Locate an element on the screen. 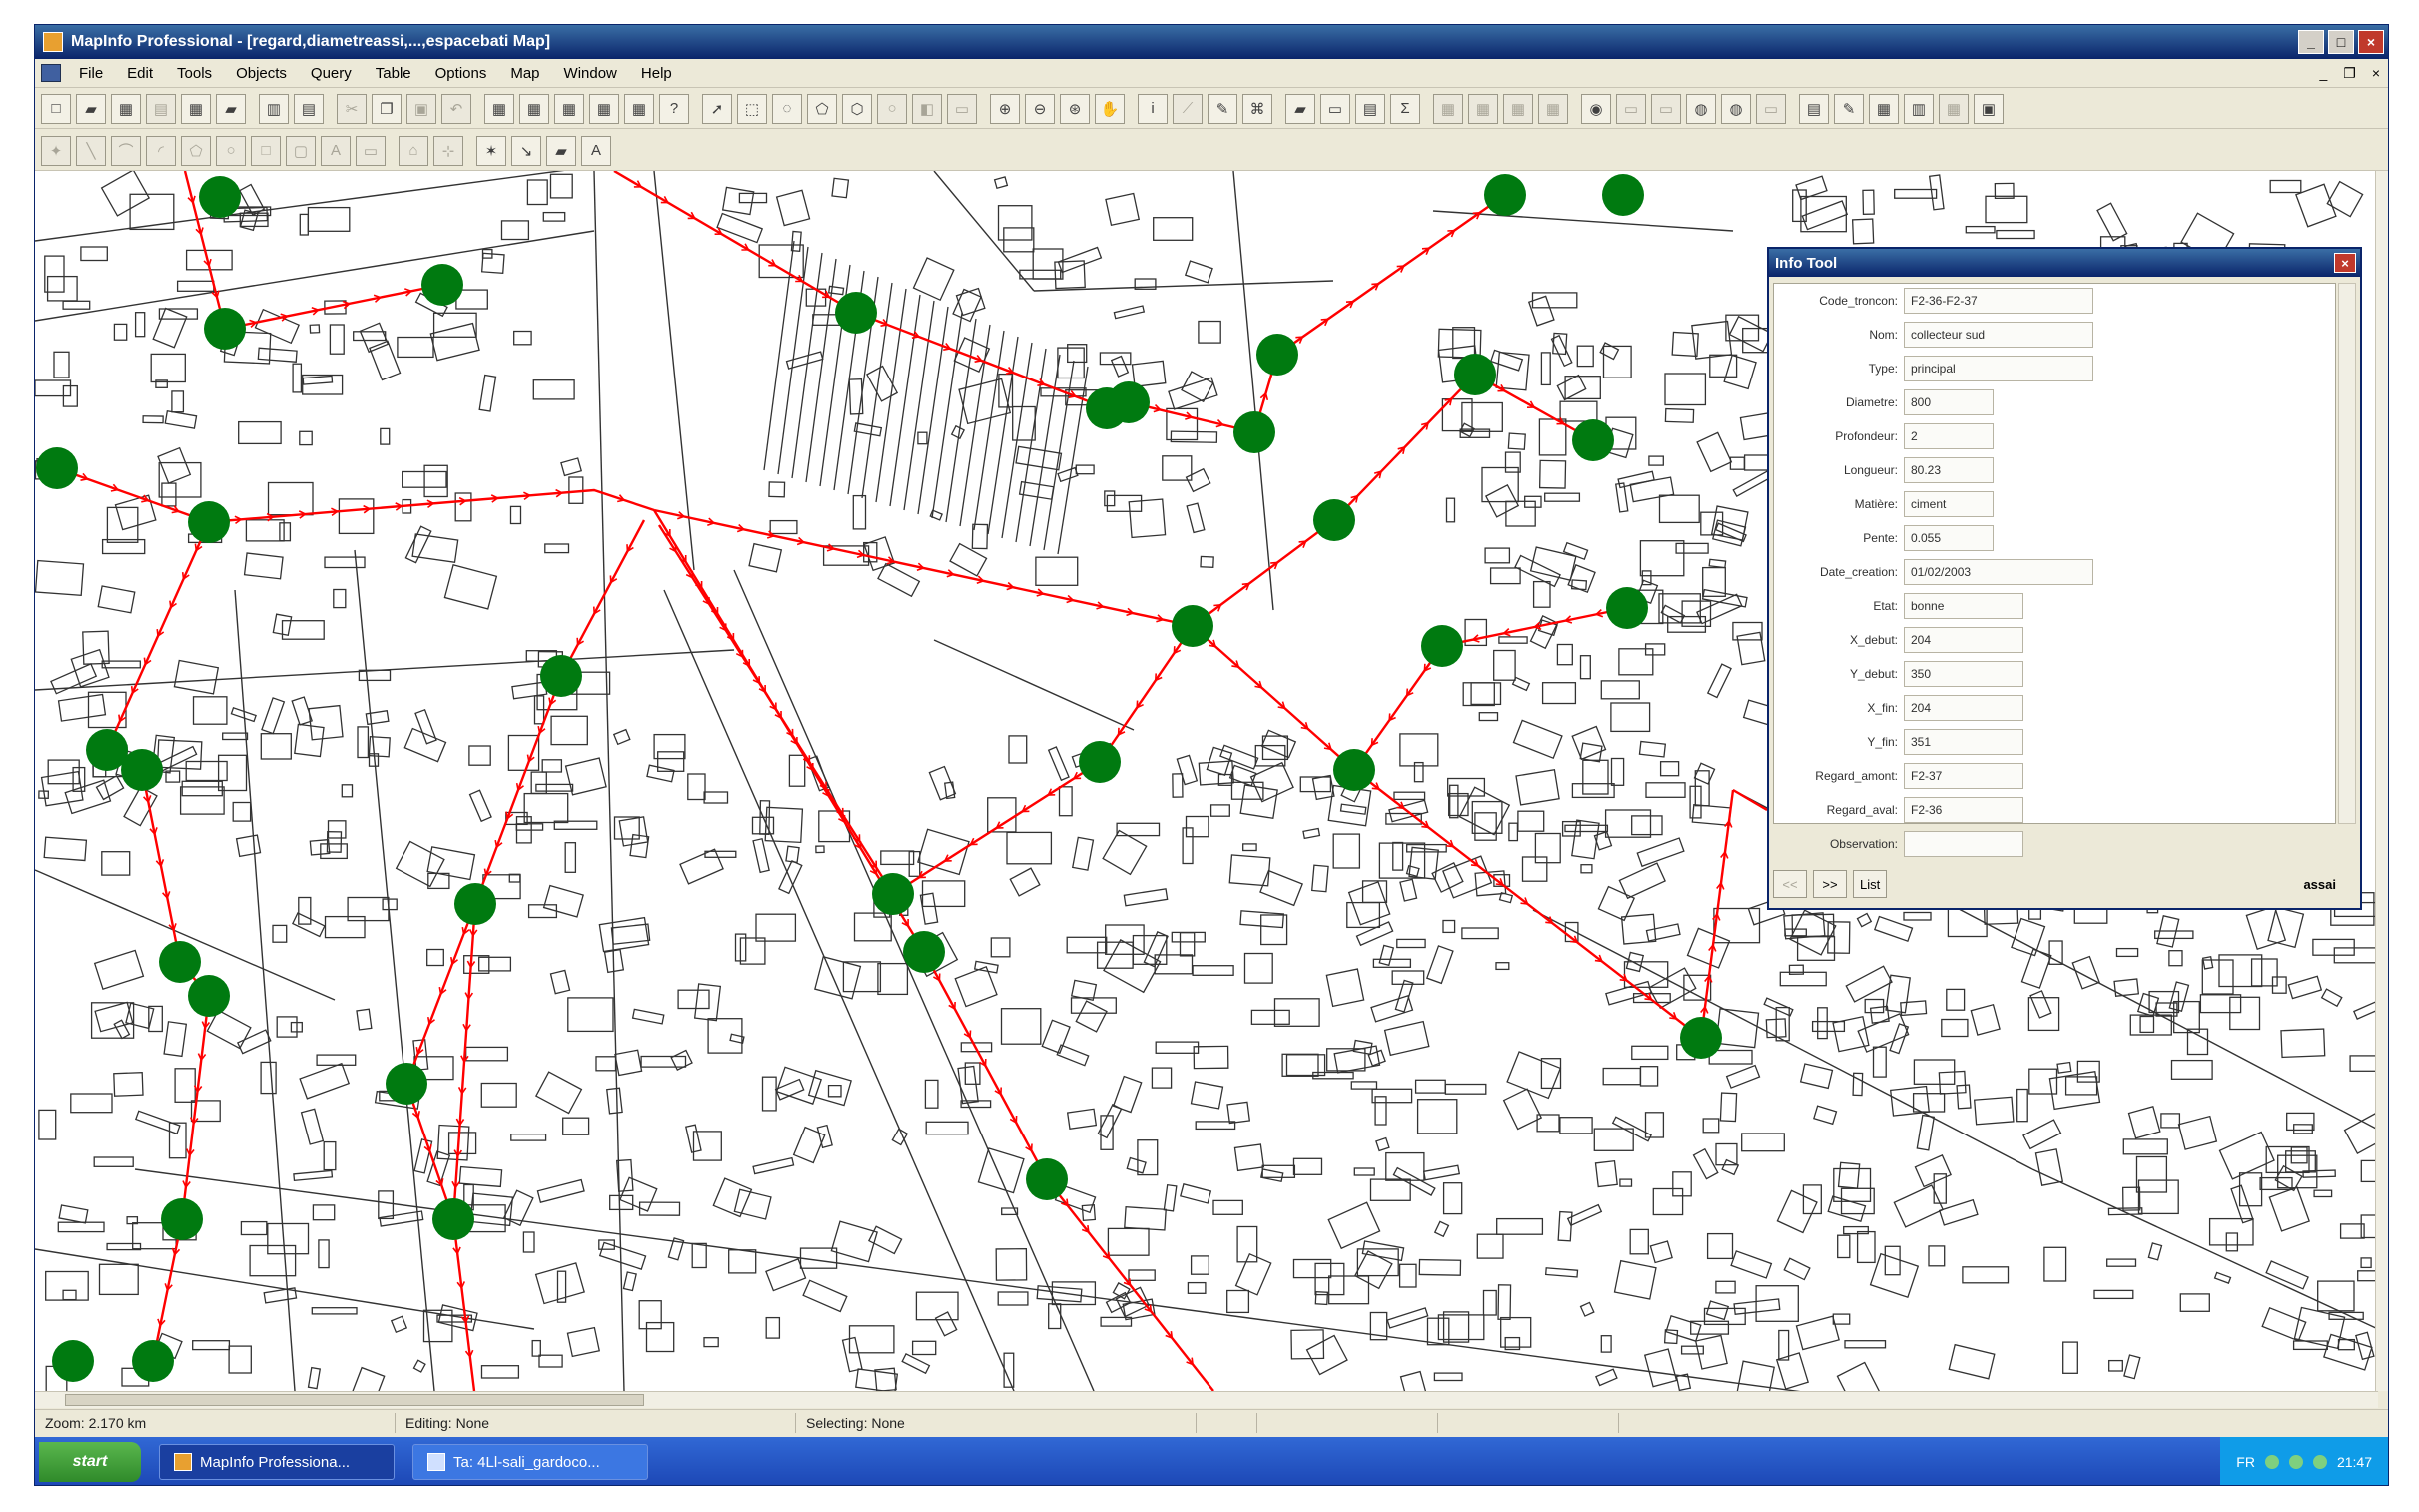  set-target-icon: ▦ is located at coordinates (1448, 108).